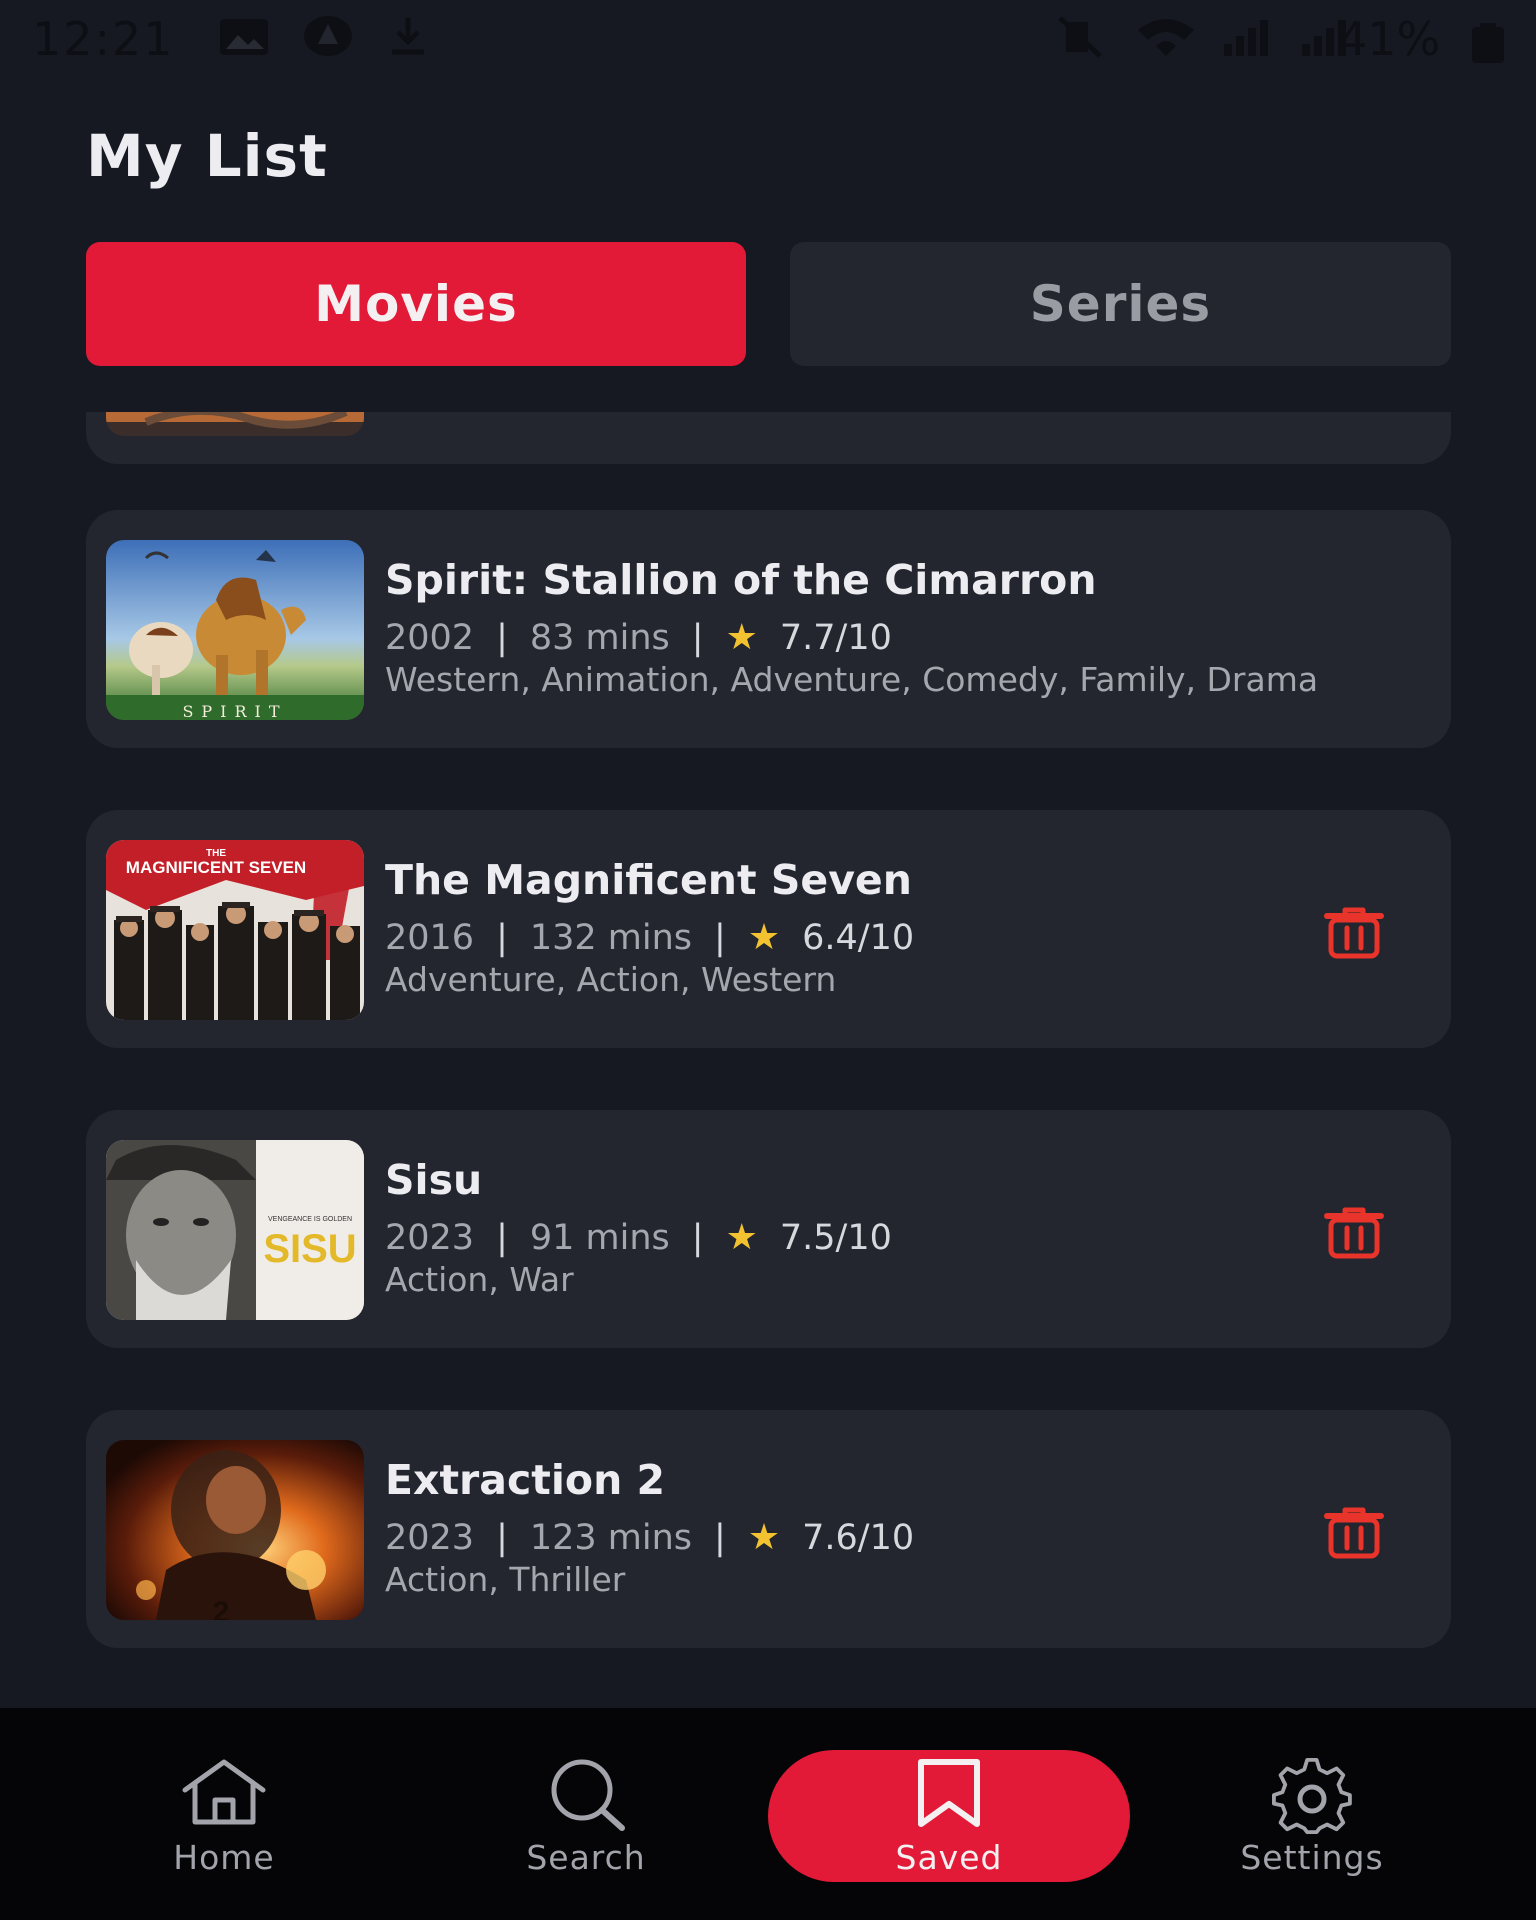  I want to click on battery-icon, so click(1488, 47).